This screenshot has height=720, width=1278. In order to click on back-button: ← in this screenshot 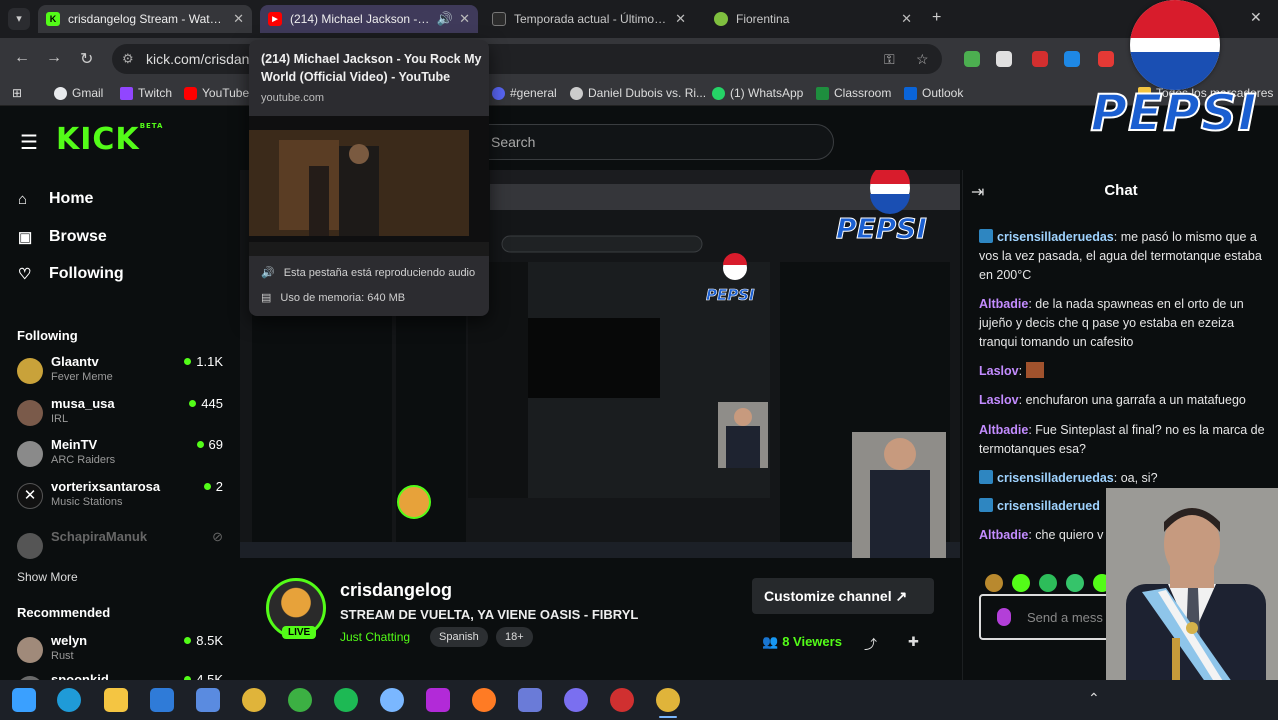, I will do `click(22, 58)`.